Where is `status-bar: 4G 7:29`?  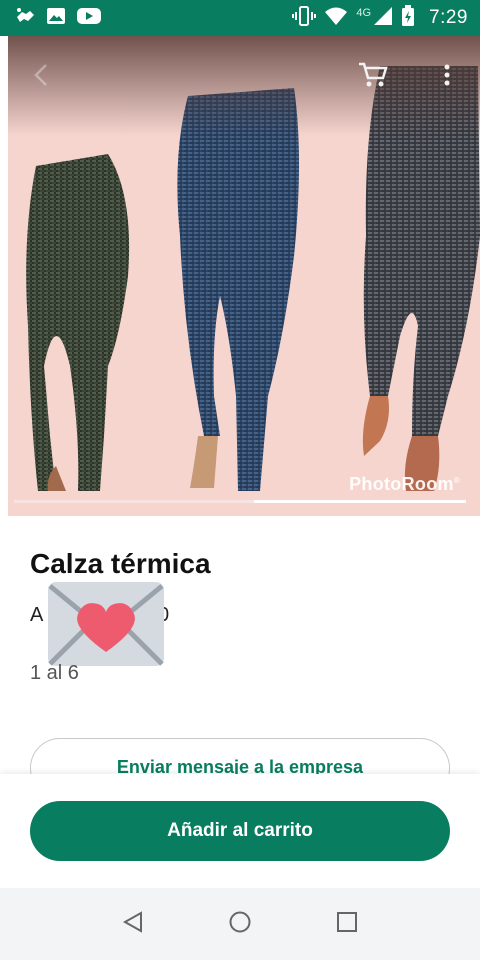 status-bar: 4G 7:29 is located at coordinates (240, 18).